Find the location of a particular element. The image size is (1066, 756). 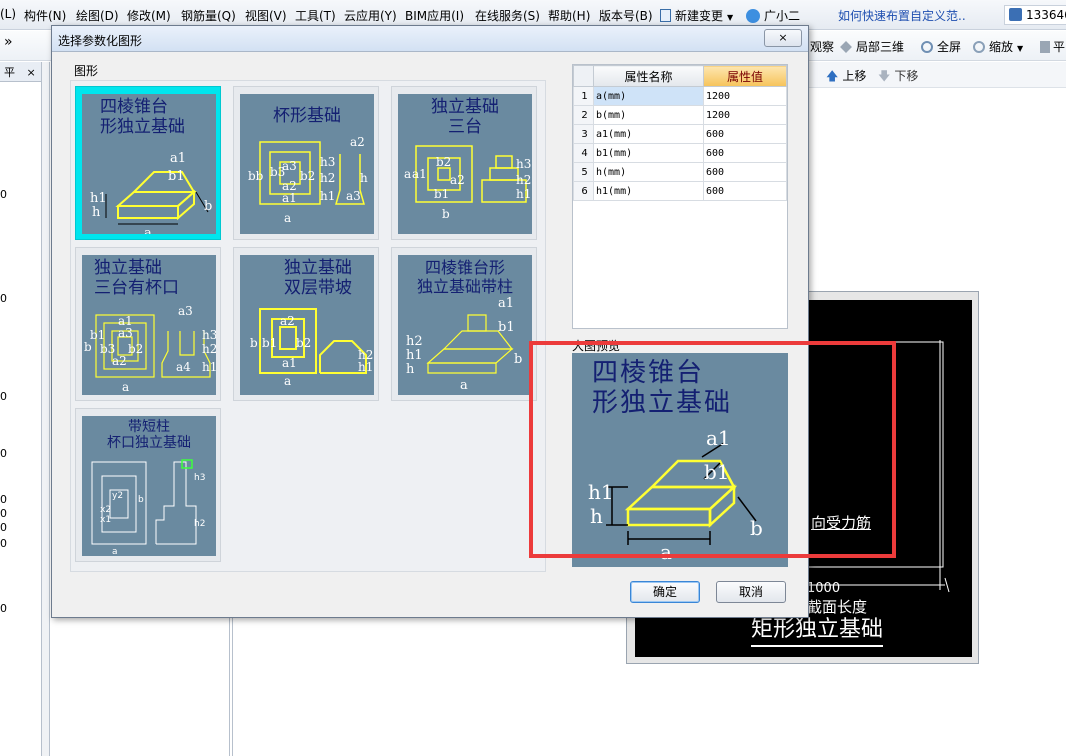

shape-thumb-three-step: 独立基础 三台 a a1 b2 a2 b1 b h3 h2 h1 is located at coordinates (464, 163).